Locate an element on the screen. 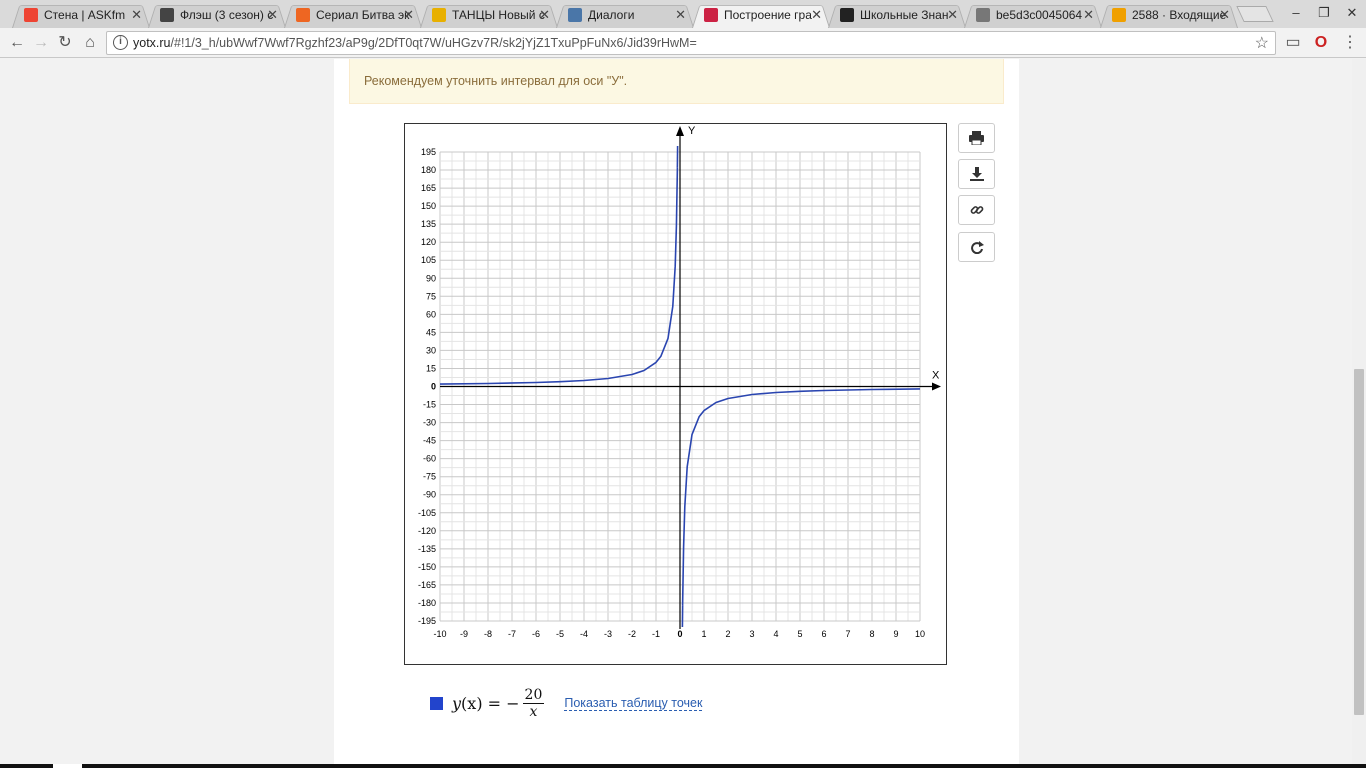 This screenshot has height=768, width=1366. link-icon is located at coordinates (976, 210).